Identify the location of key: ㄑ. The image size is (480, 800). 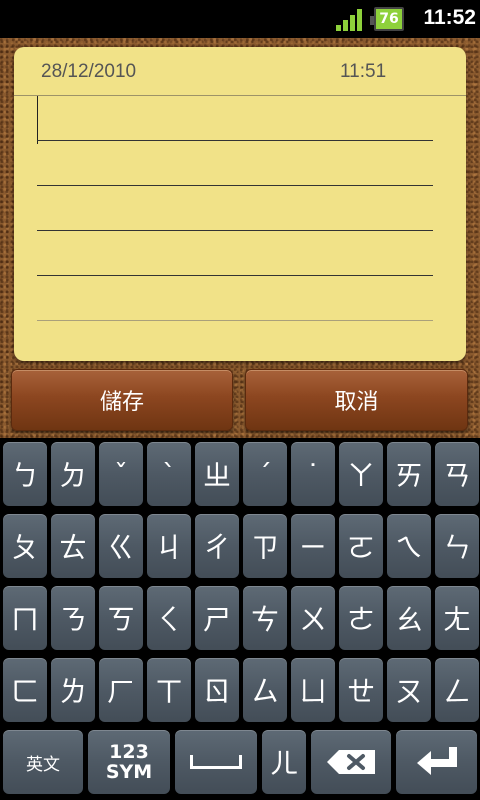
(169, 618).